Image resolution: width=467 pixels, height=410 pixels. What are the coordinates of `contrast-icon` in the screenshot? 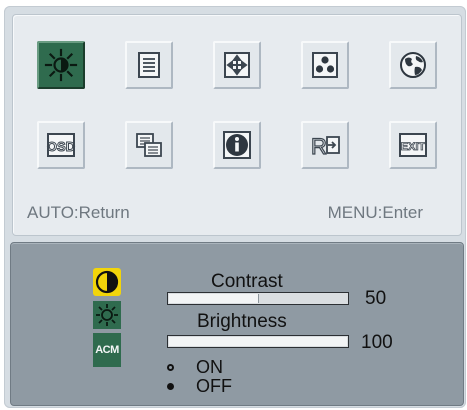 It's located at (107, 282).